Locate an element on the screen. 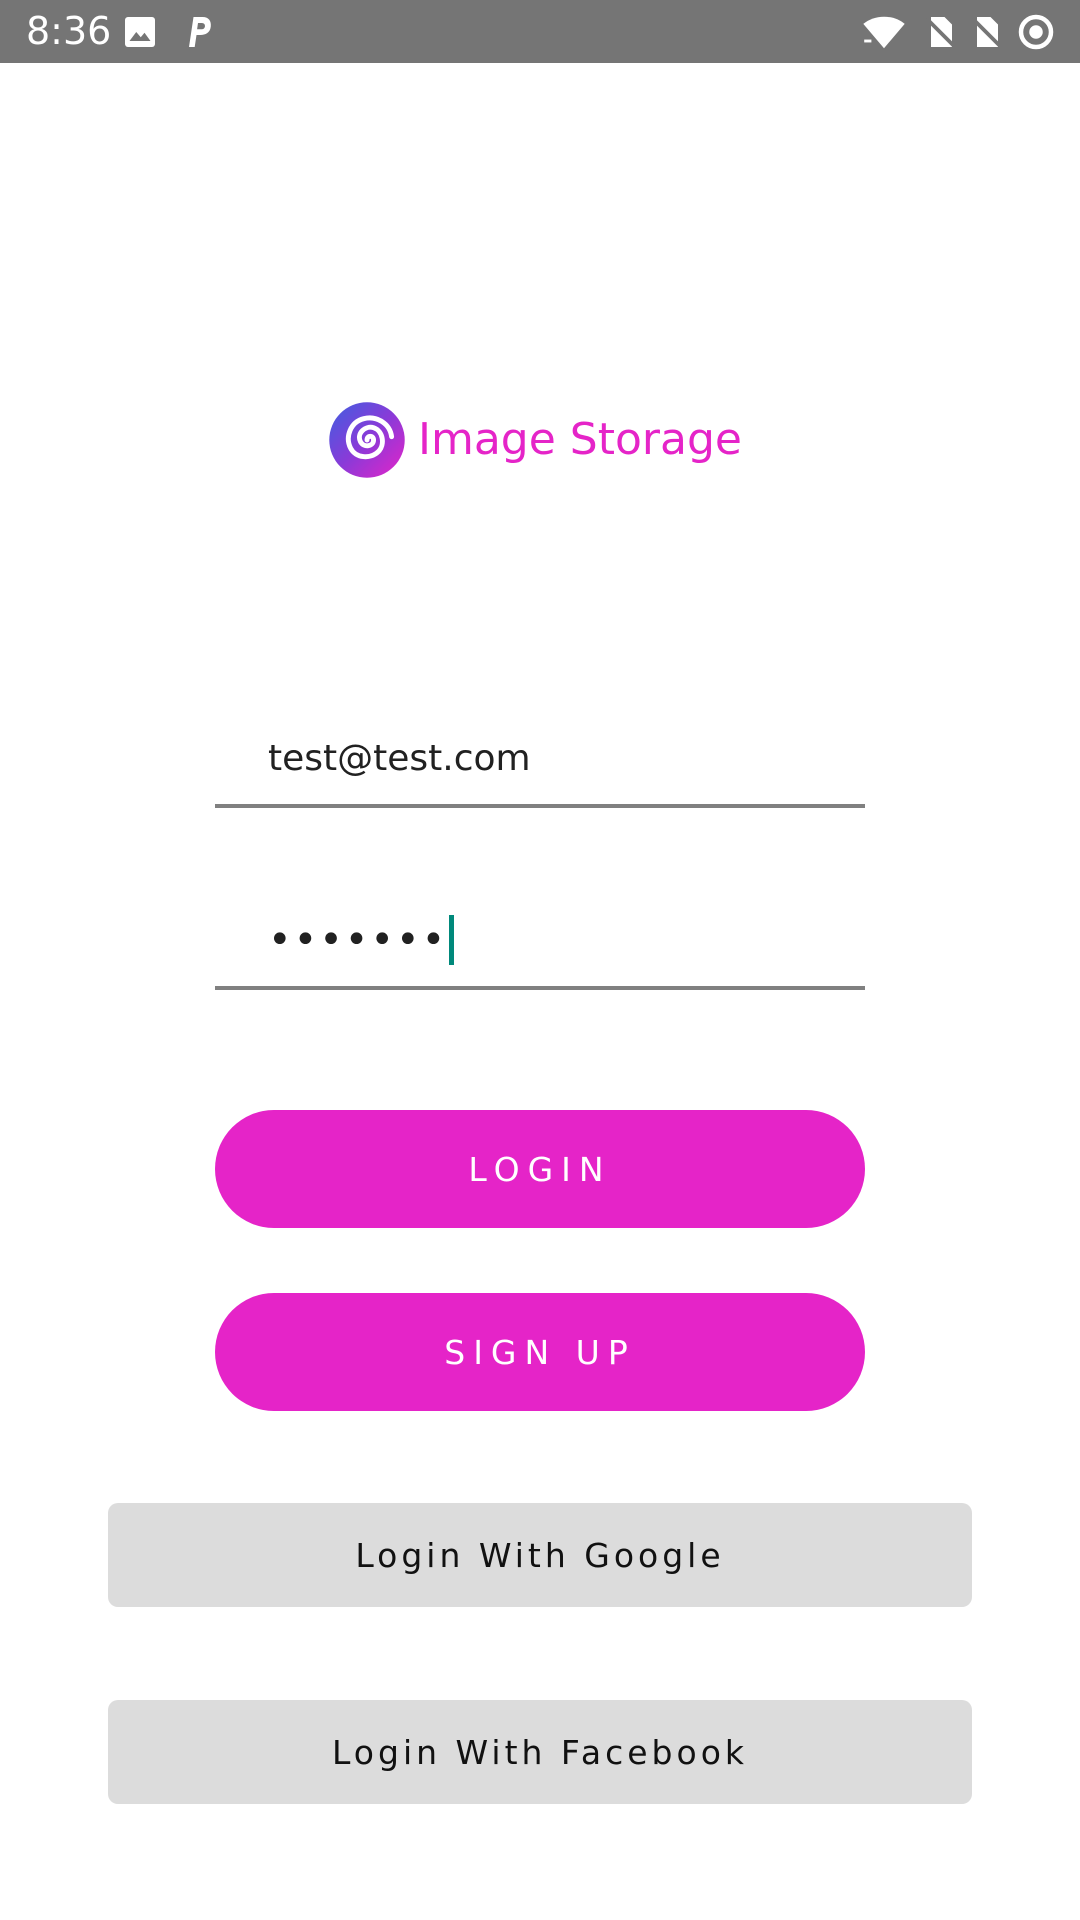  password-masked-value: ••••••• is located at coordinates (358, 940).